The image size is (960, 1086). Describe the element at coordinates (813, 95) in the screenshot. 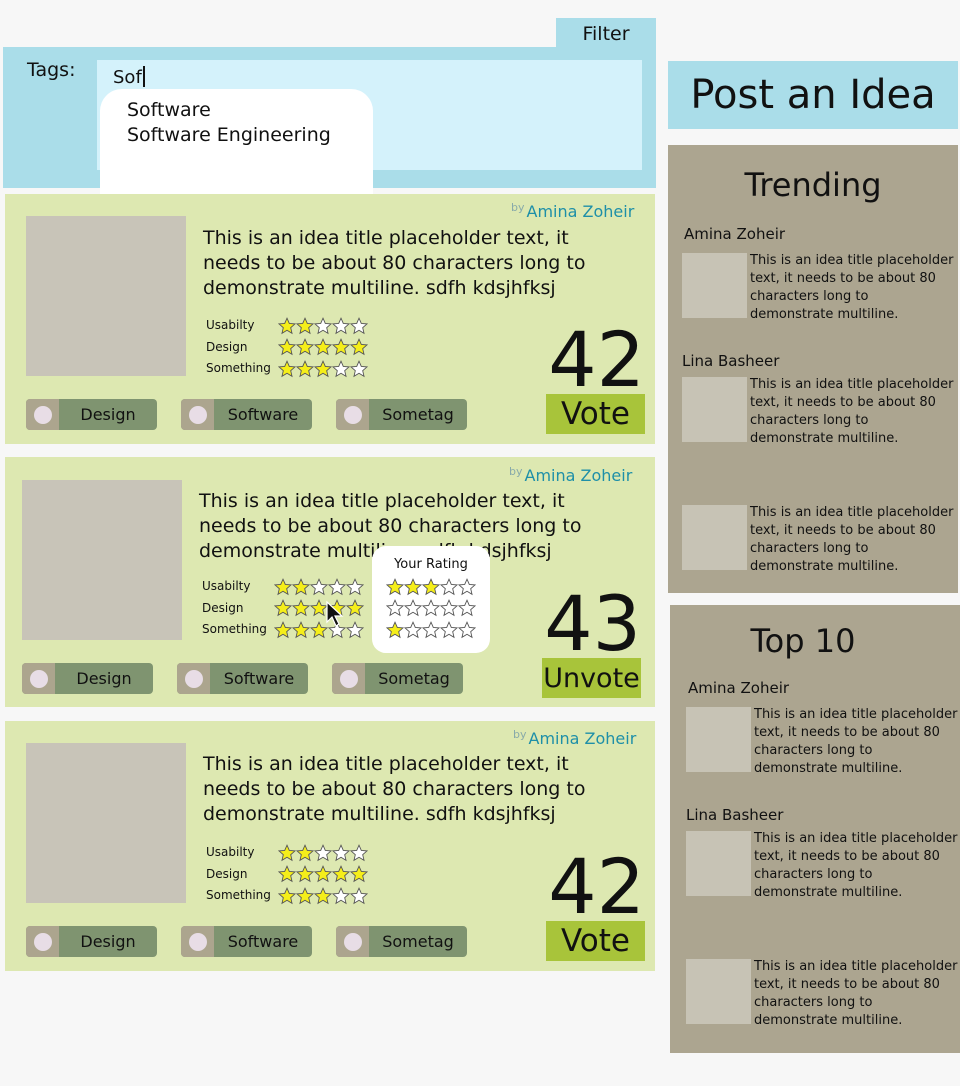

I see `post-idea-button: Post an Idea` at that location.